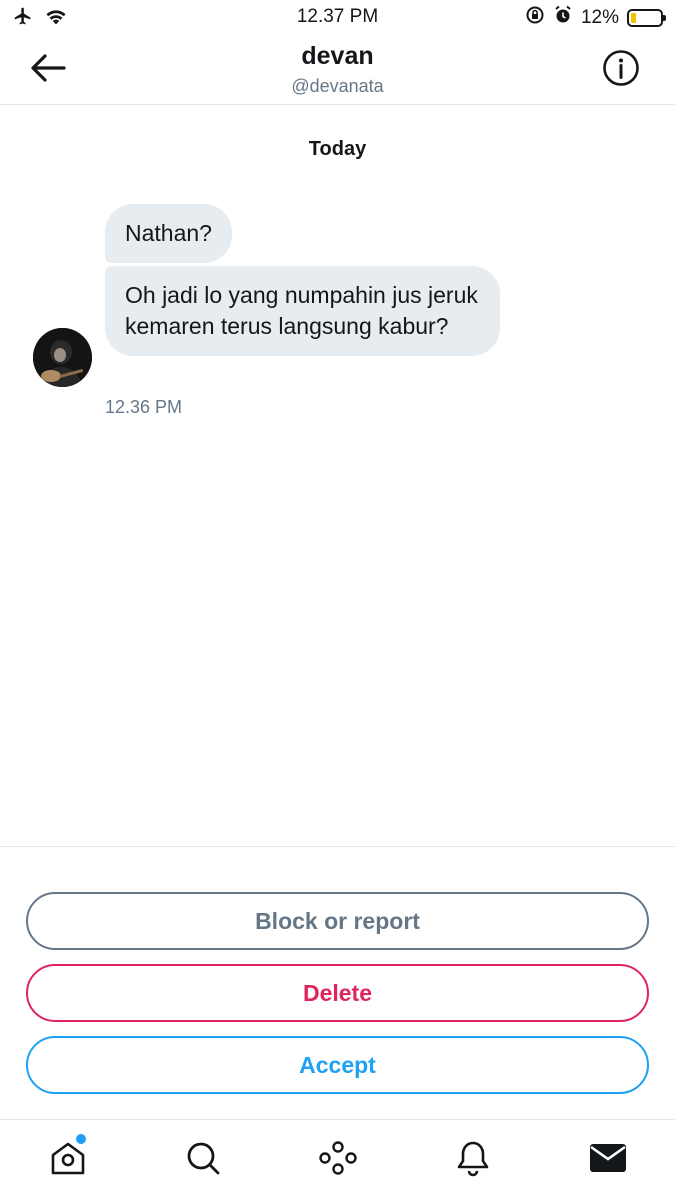  What do you see at coordinates (168, 233) in the screenshot?
I see `message-bubble: Nathan?` at bounding box center [168, 233].